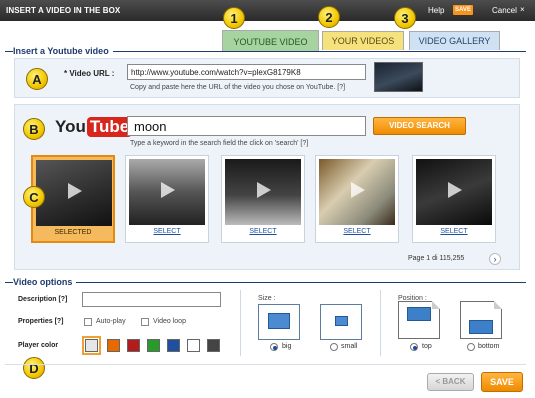 The height and width of the screenshot is (398, 535). What do you see at coordinates (151, 299) in the screenshot?
I see `description-input` at bounding box center [151, 299].